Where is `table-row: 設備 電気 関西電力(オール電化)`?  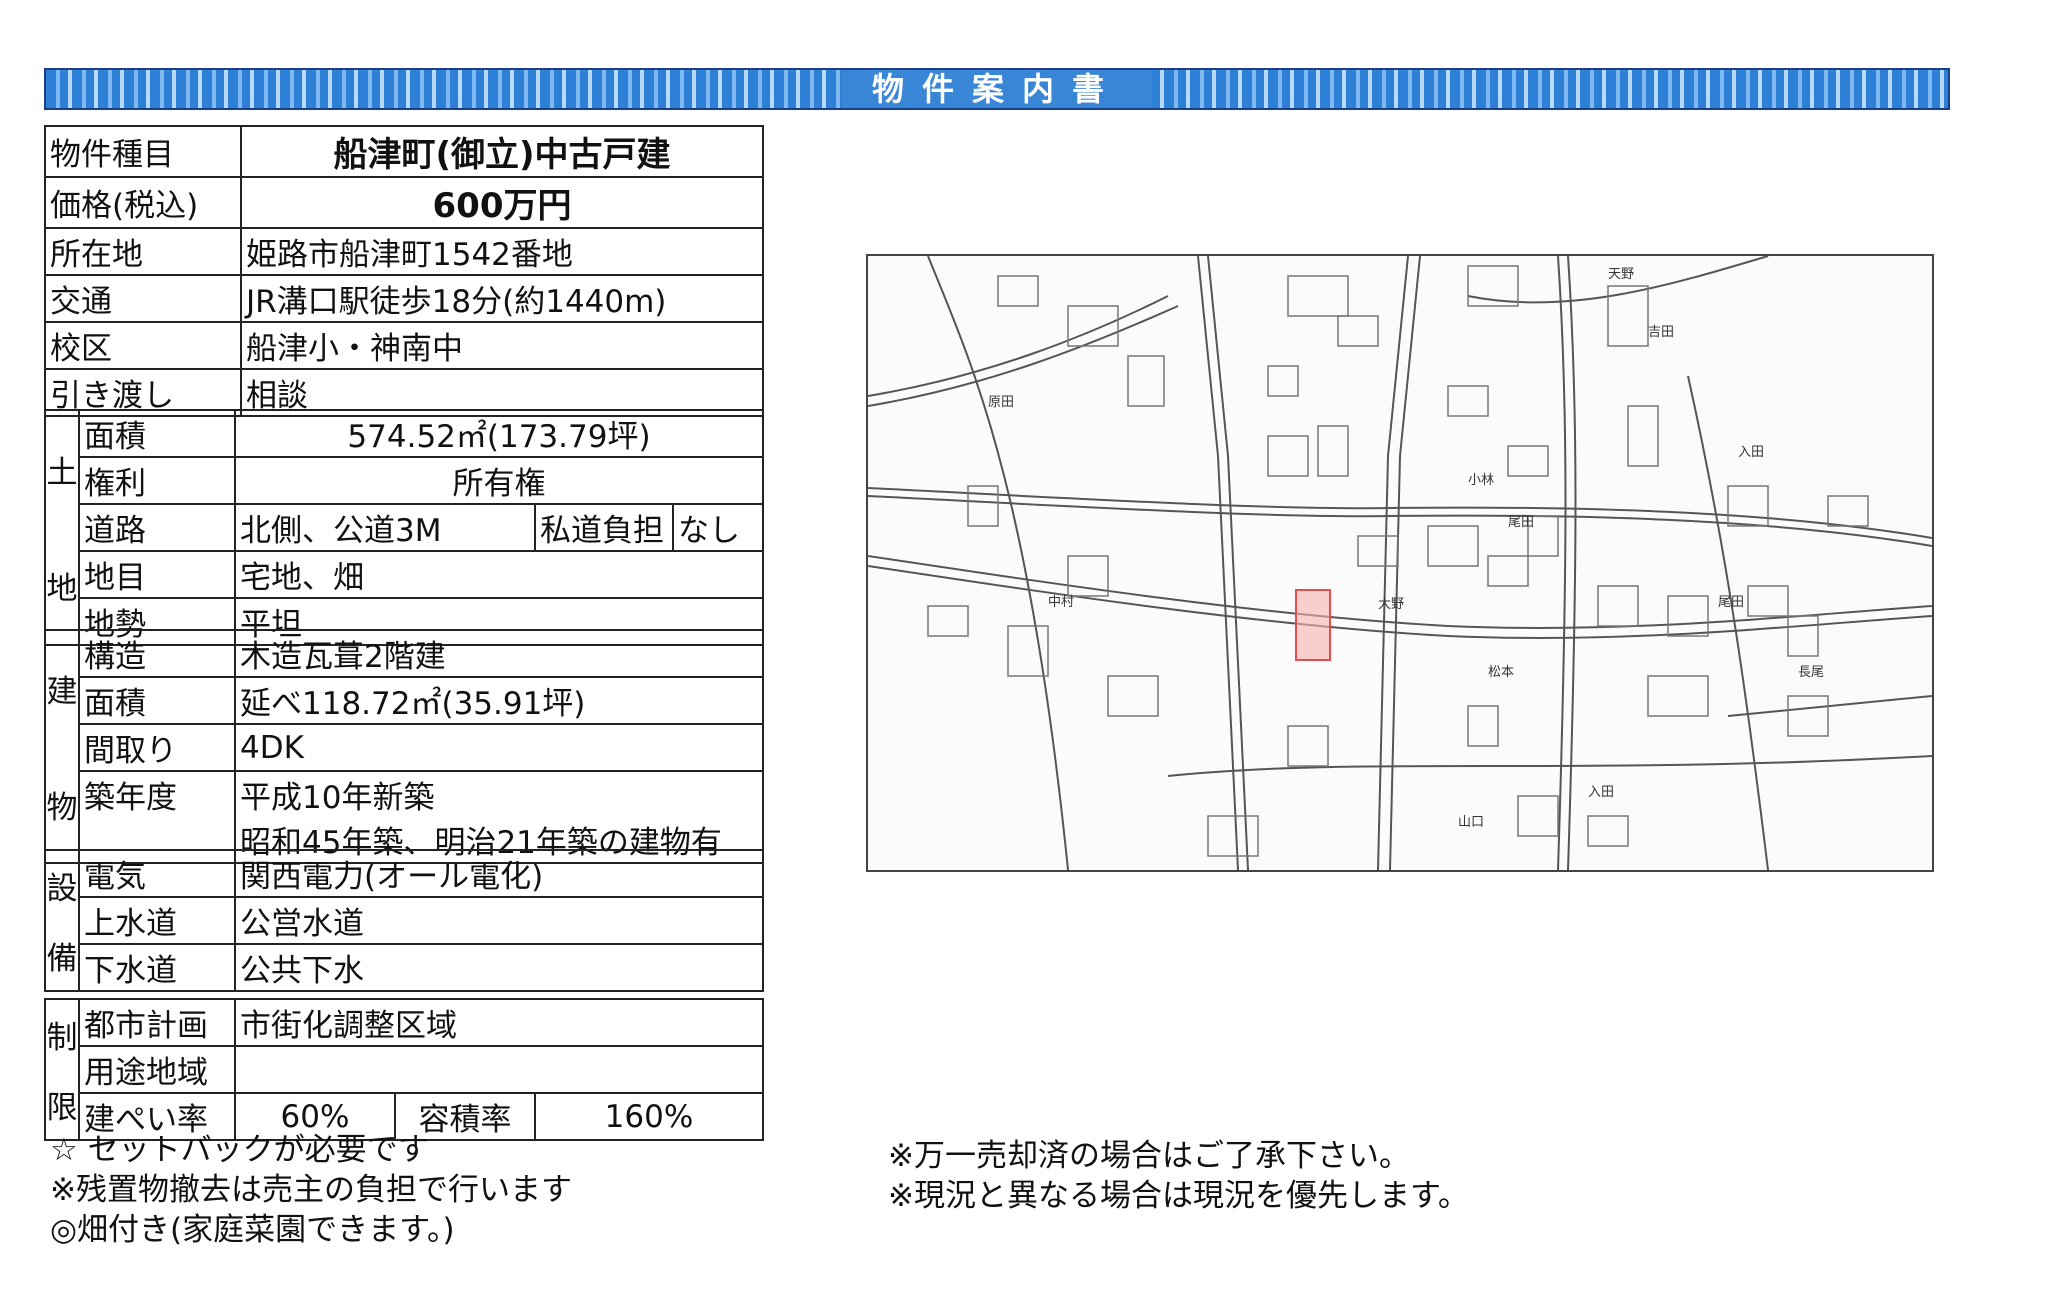
table-row: 設備 電気 関西電力(オール電化) is located at coordinates (404, 920).